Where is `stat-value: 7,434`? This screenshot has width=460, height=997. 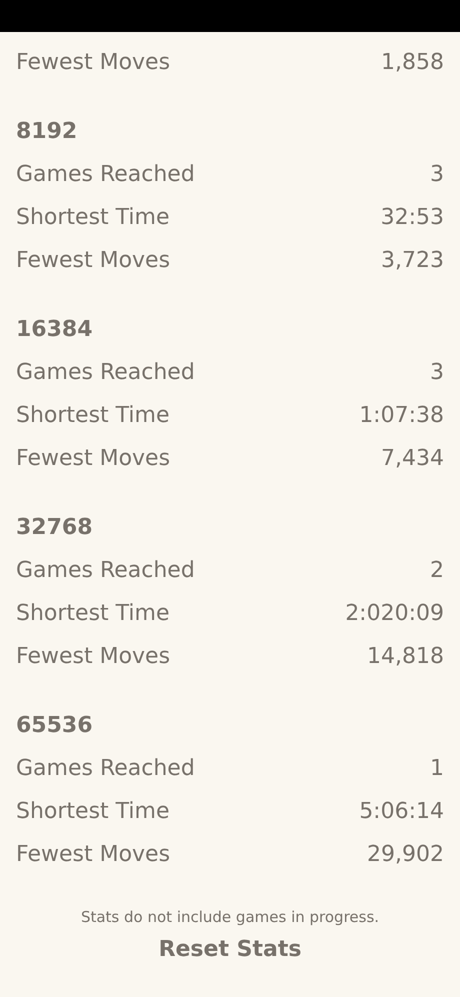
stat-value: 7,434 is located at coordinates (412, 459).